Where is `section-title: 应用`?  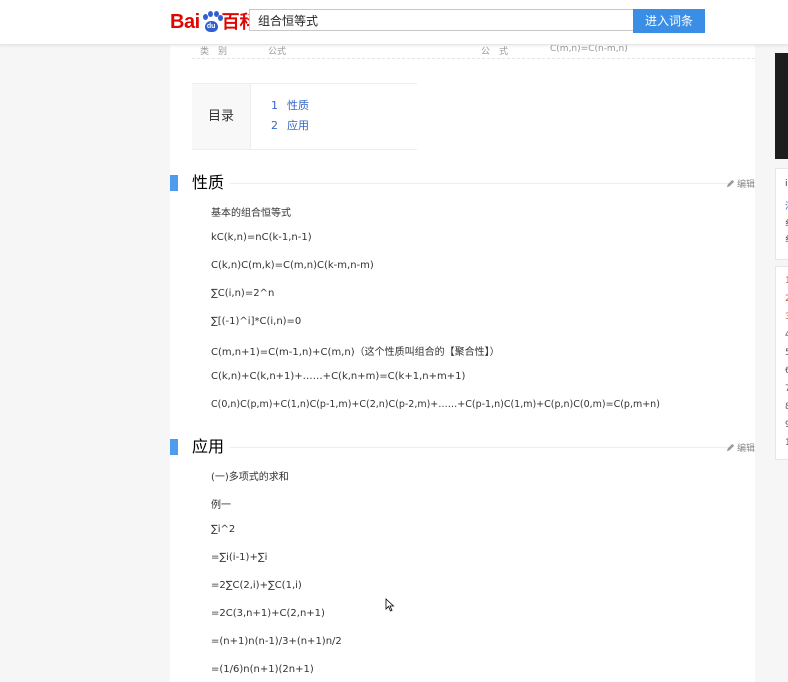
section-title: 应用 is located at coordinates (208, 446).